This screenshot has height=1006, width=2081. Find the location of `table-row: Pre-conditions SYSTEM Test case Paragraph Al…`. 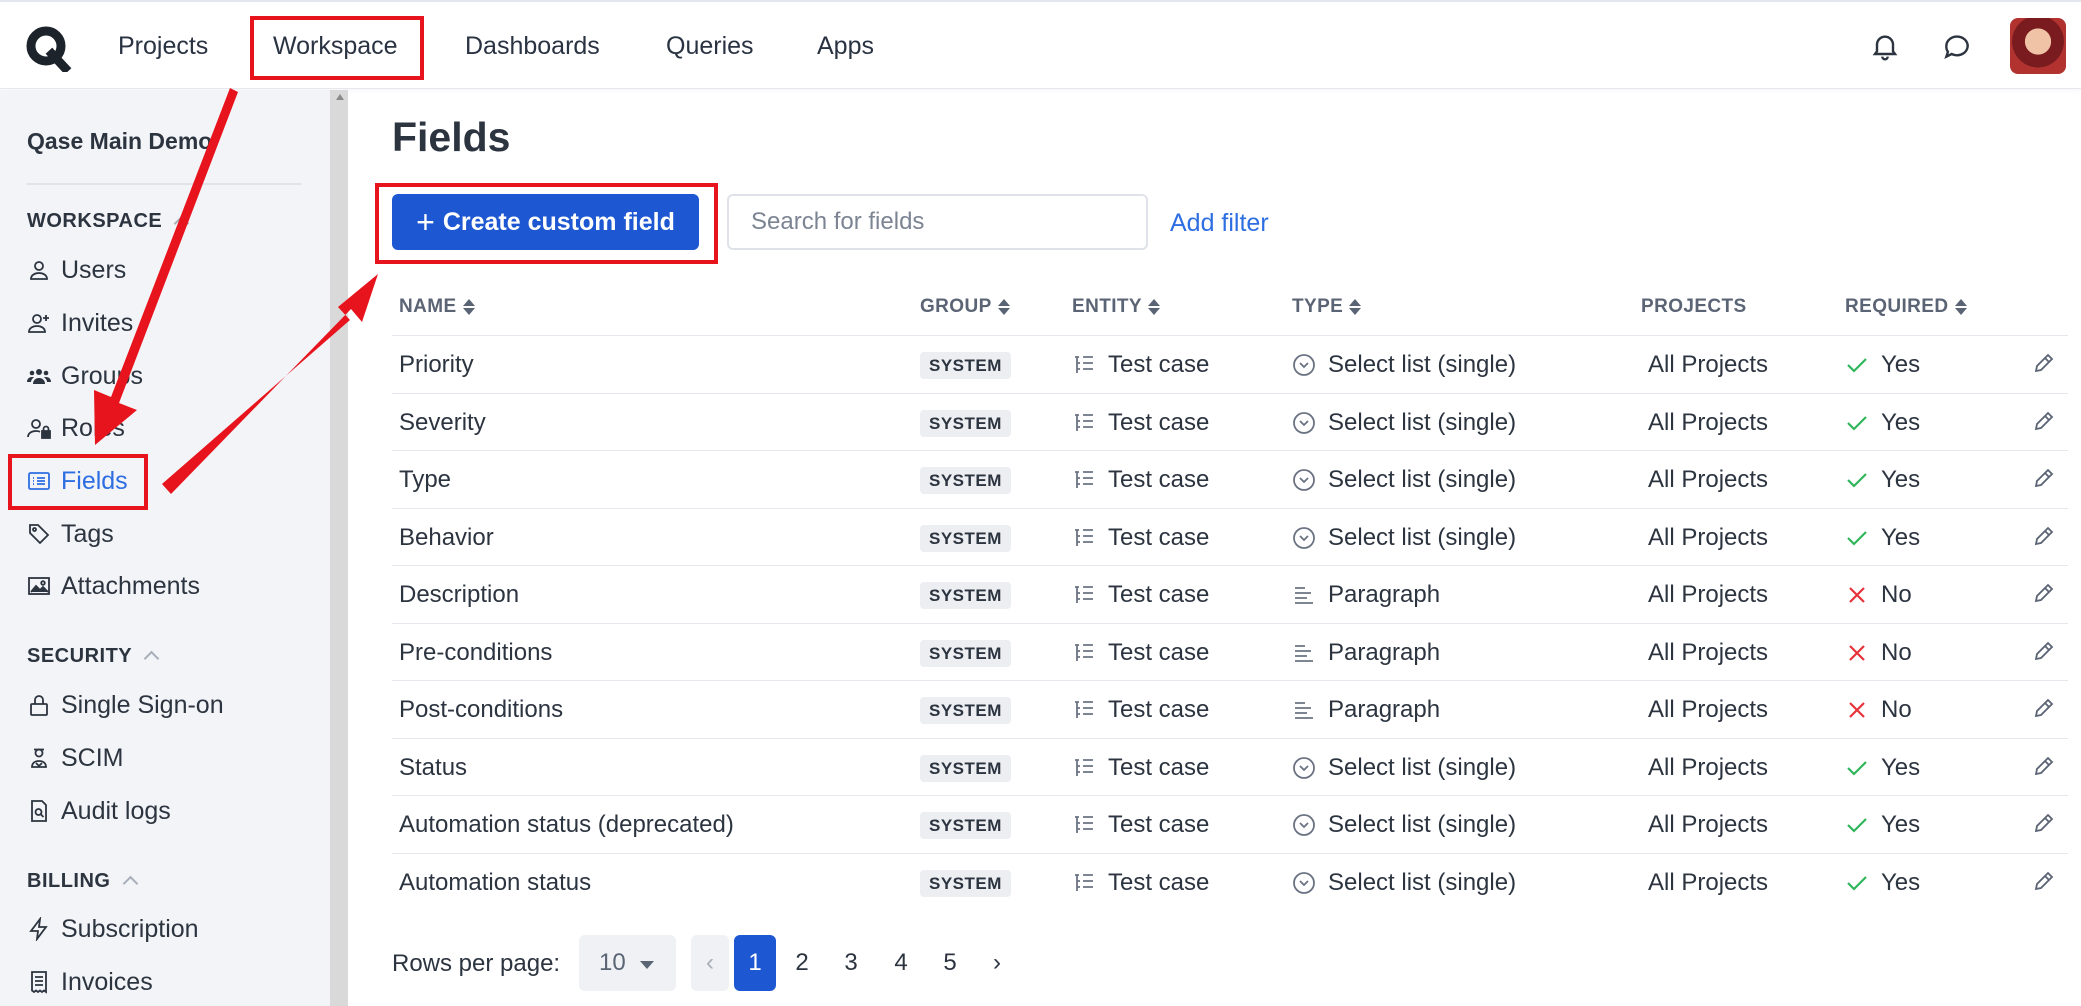

table-row: Pre-conditions SYSTEM Test case Paragraph Al… is located at coordinates (1230, 651).